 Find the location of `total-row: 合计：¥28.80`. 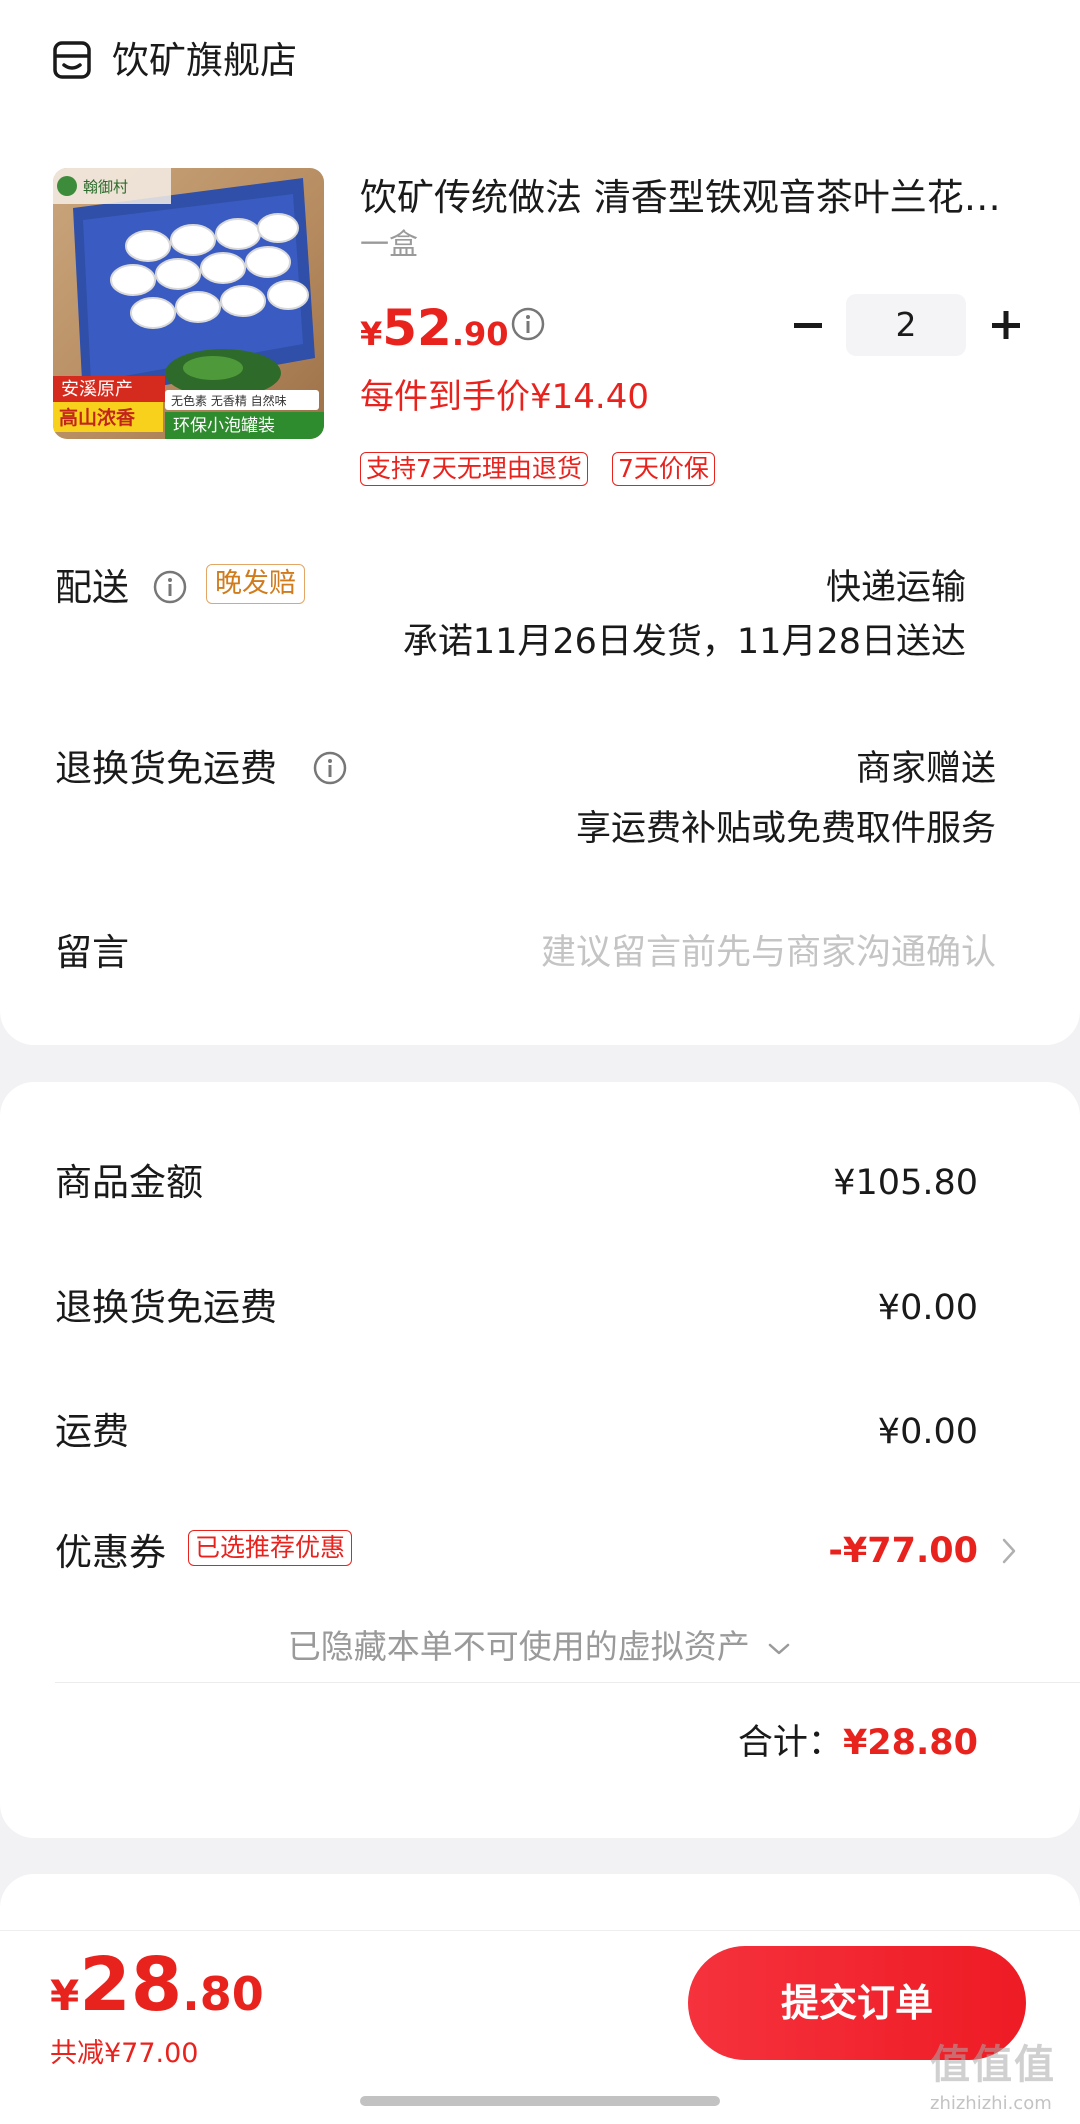

total-row: 合计：¥28.80 is located at coordinates (858, 1743).